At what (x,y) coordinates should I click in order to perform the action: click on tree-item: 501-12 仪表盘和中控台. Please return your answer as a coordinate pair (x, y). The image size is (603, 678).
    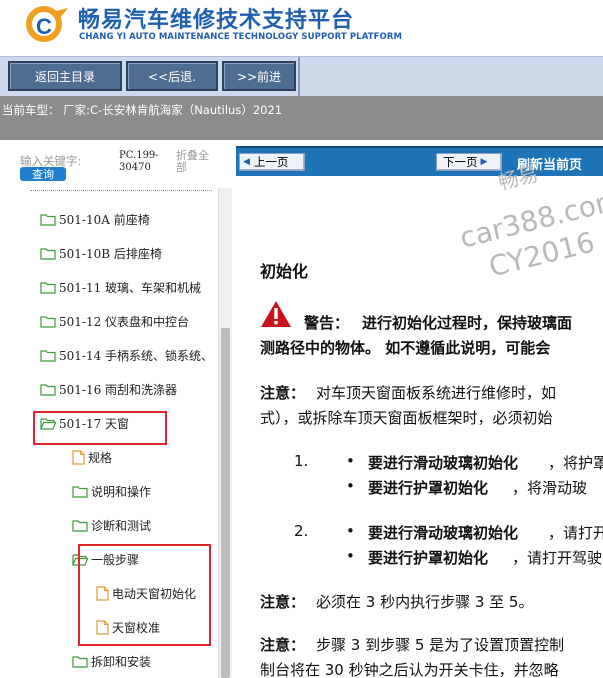
    Looking at the image, I should click on (114, 321).